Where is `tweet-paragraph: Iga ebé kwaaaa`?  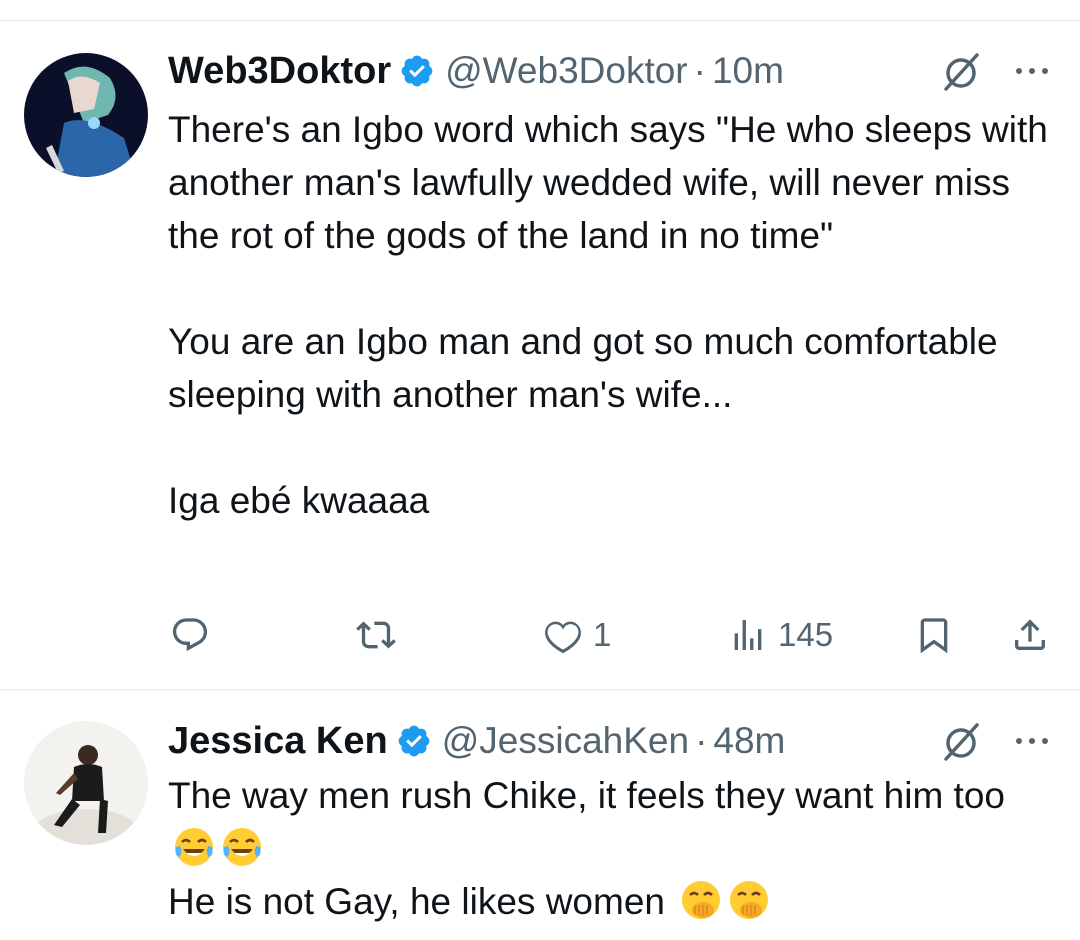 tweet-paragraph: Iga ebé kwaaaa is located at coordinates (299, 500).